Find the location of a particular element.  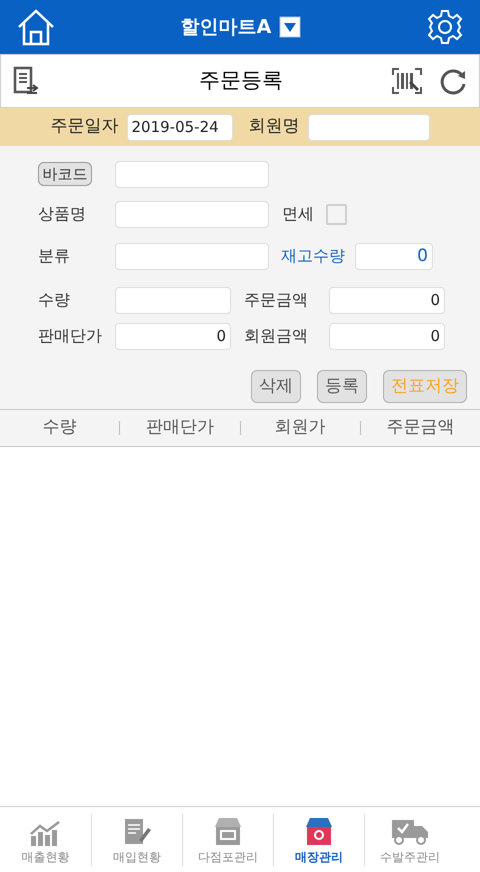

product-name-label: 상품명 is located at coordinates (62, 214).